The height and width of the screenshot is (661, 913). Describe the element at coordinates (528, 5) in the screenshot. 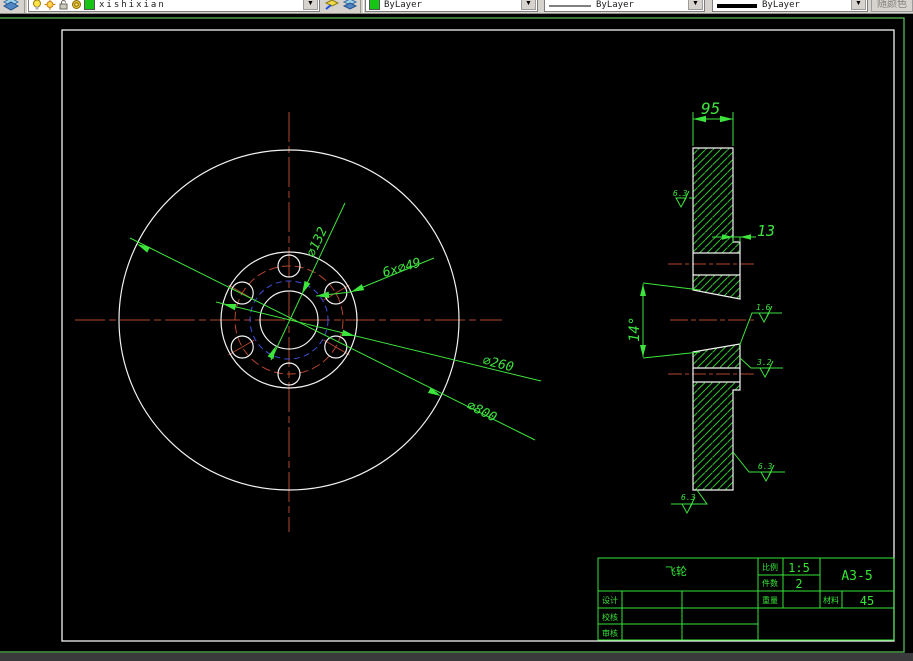

I see `color-dropdown-arrow-icon: ▼` at that location.